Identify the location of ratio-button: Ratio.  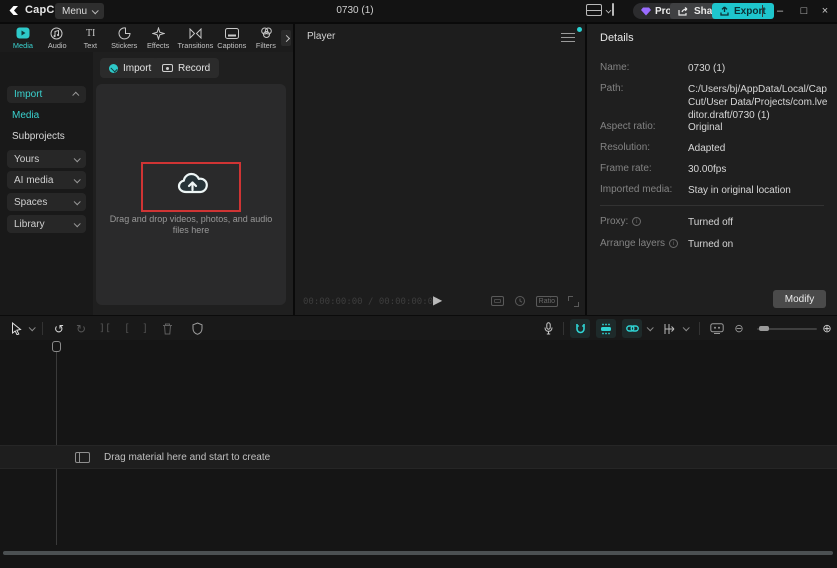
(546, 301).